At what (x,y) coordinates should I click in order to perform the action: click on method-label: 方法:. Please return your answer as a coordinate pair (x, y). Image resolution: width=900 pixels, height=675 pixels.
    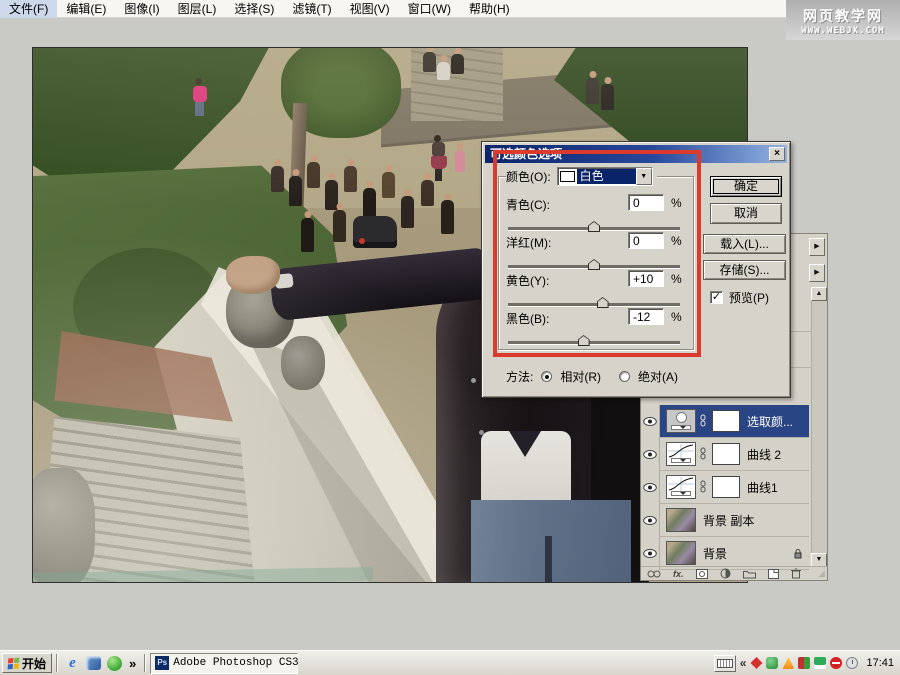
    Looking at the image, I should click on (520, 377).